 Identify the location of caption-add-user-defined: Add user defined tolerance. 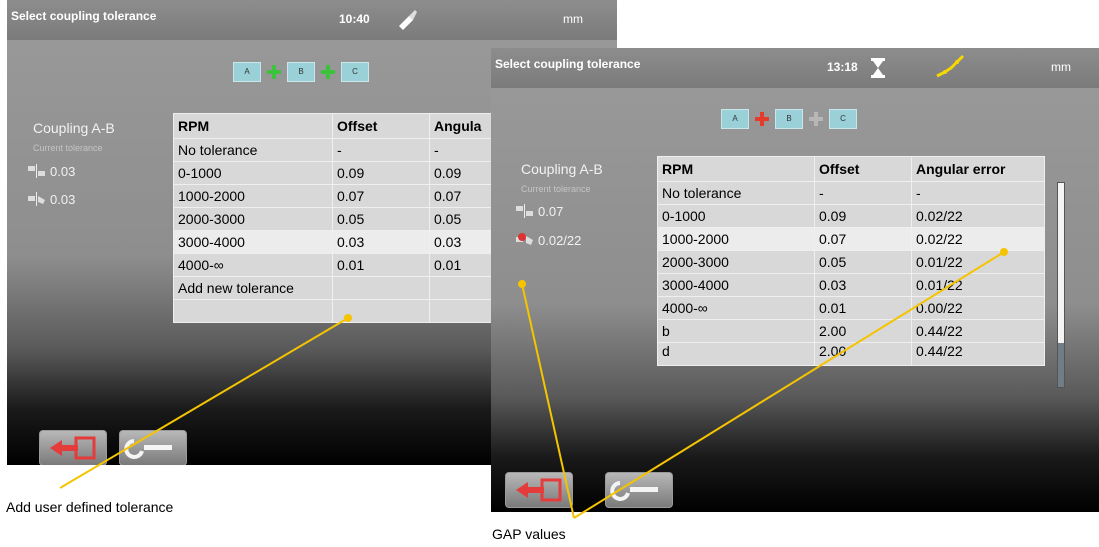
(90, 507).